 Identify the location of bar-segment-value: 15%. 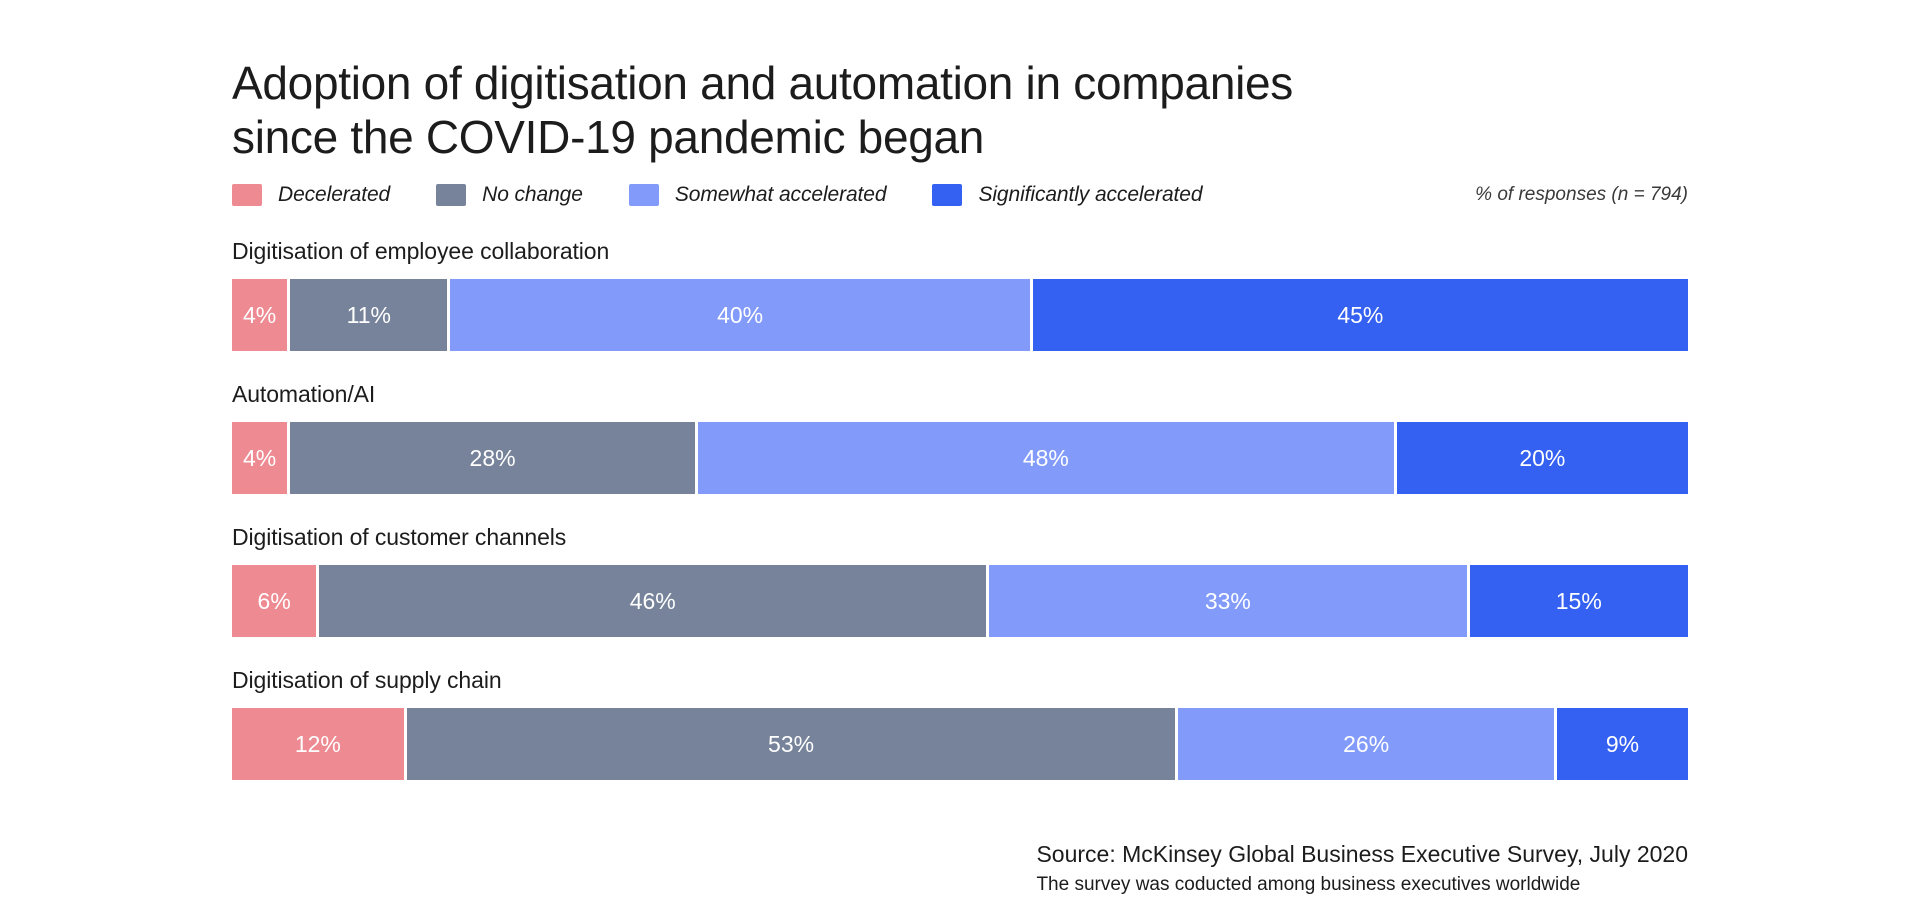
(1578, 600).